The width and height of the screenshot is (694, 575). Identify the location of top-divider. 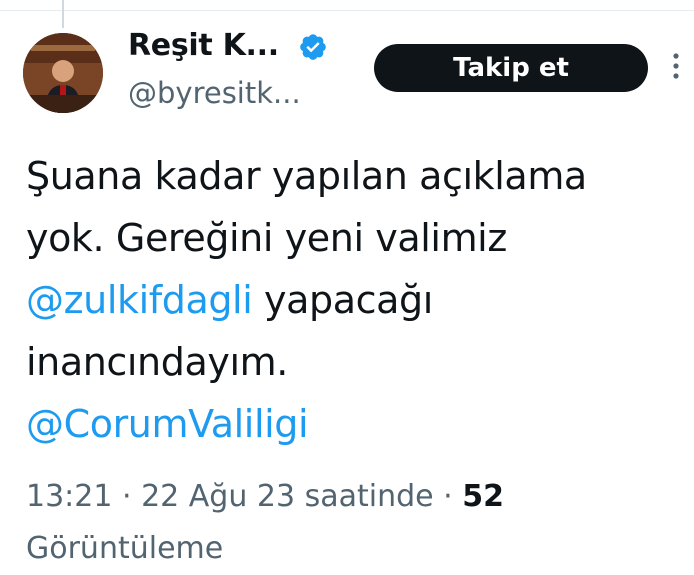
(347, 5).